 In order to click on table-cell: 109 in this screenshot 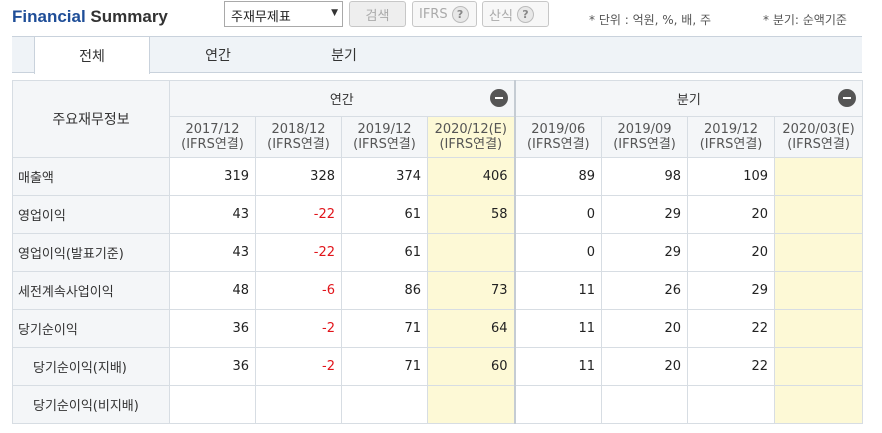, I will do `click(731, 176)`.